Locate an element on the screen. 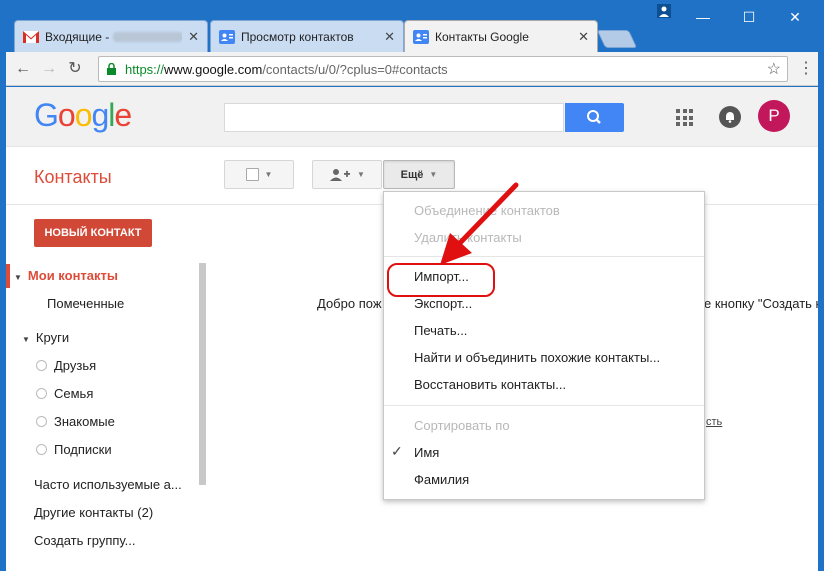 The image size is (824, 571). tab-inbox: Входящие - ✕ is located at coordinates (111, 36).